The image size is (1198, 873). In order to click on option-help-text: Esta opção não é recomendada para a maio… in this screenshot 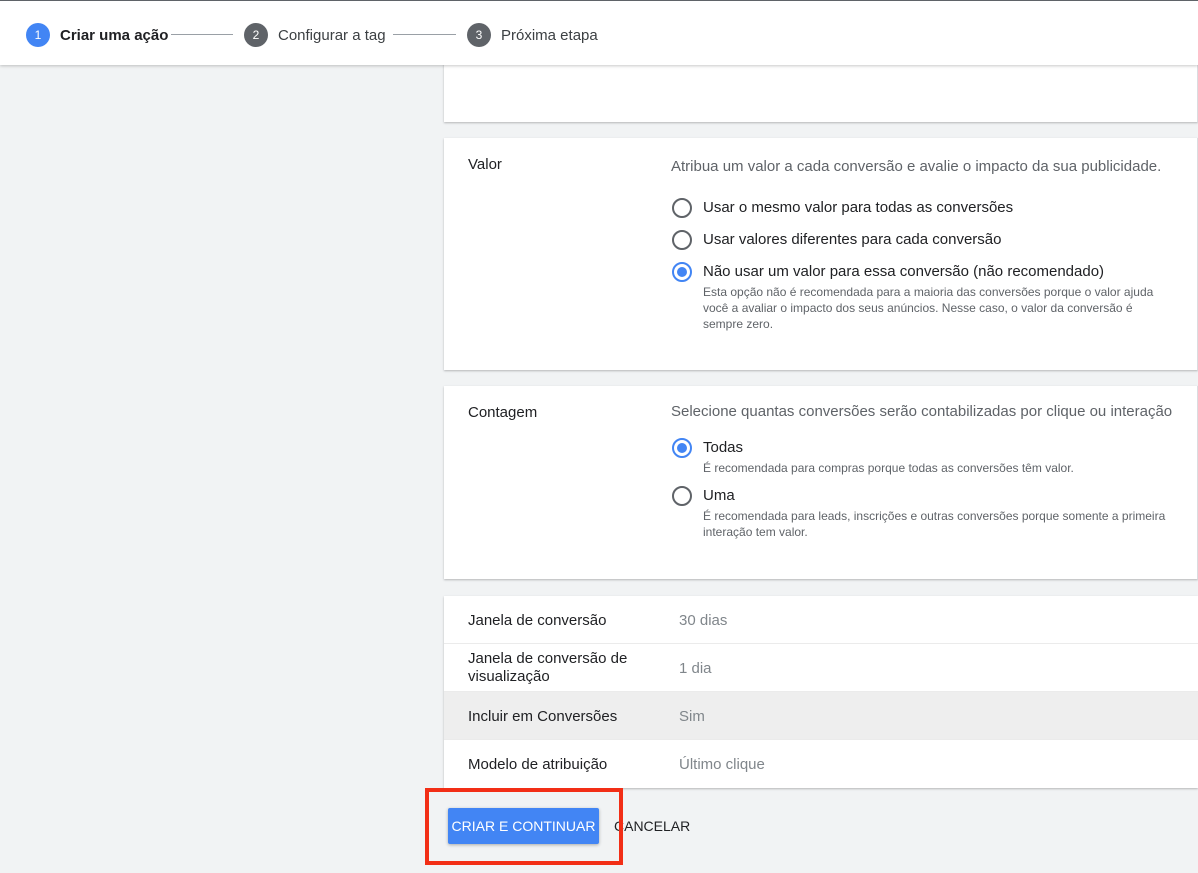, I will do `click(928, 308)`.